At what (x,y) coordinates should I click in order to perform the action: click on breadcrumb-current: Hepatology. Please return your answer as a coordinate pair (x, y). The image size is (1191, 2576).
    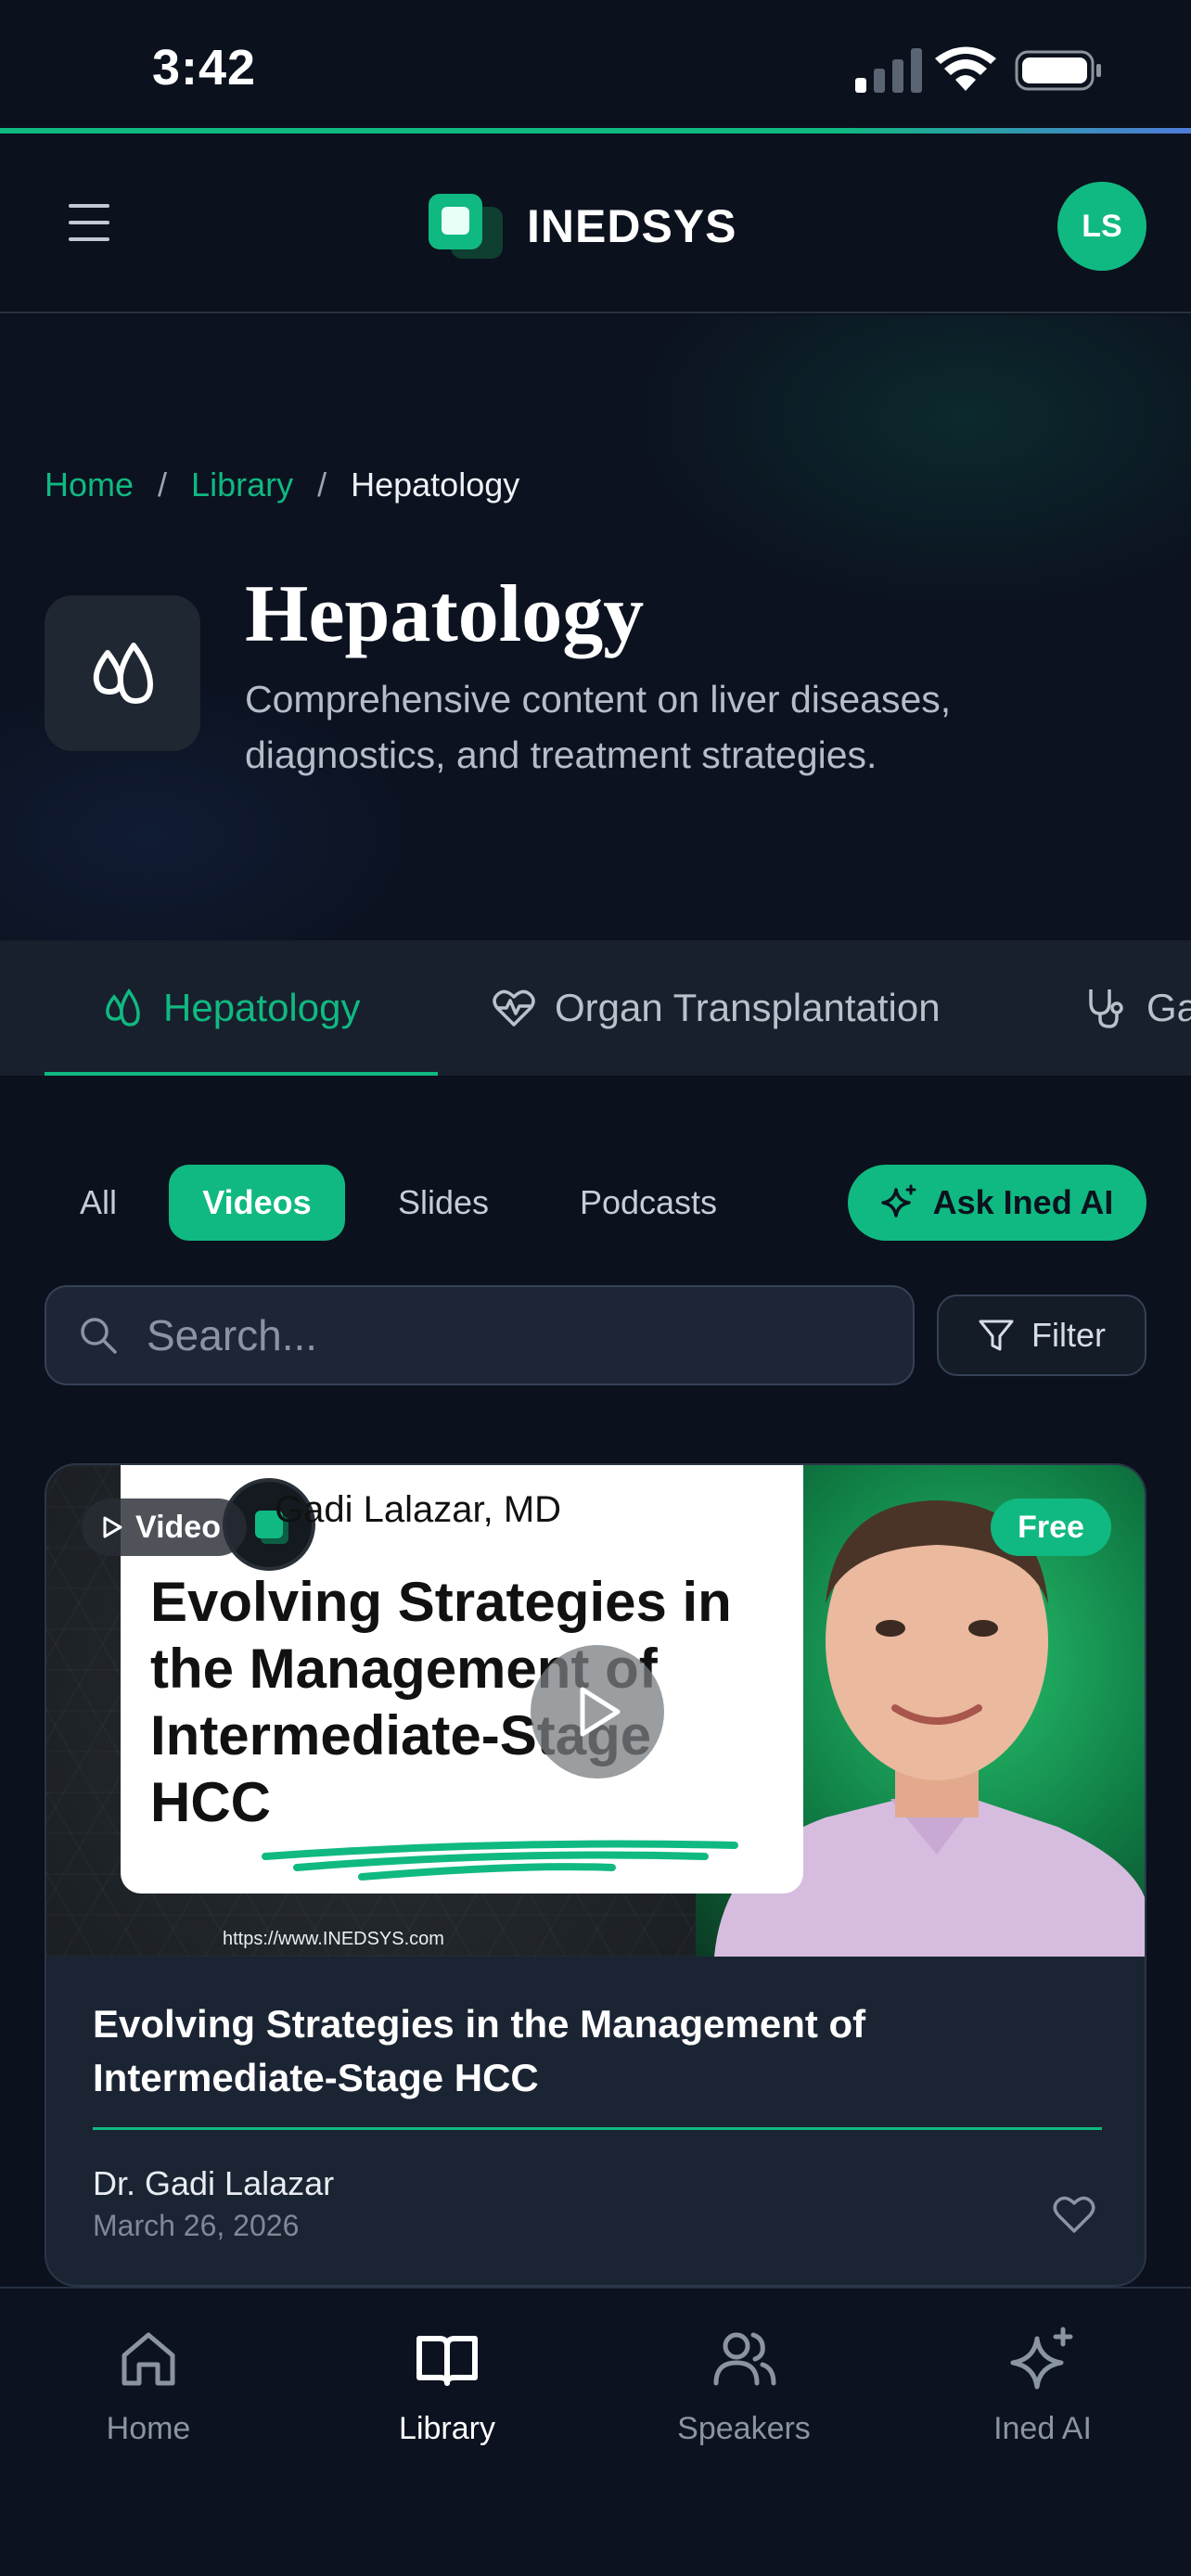
    Looking at the image, I should click on (436, 485).